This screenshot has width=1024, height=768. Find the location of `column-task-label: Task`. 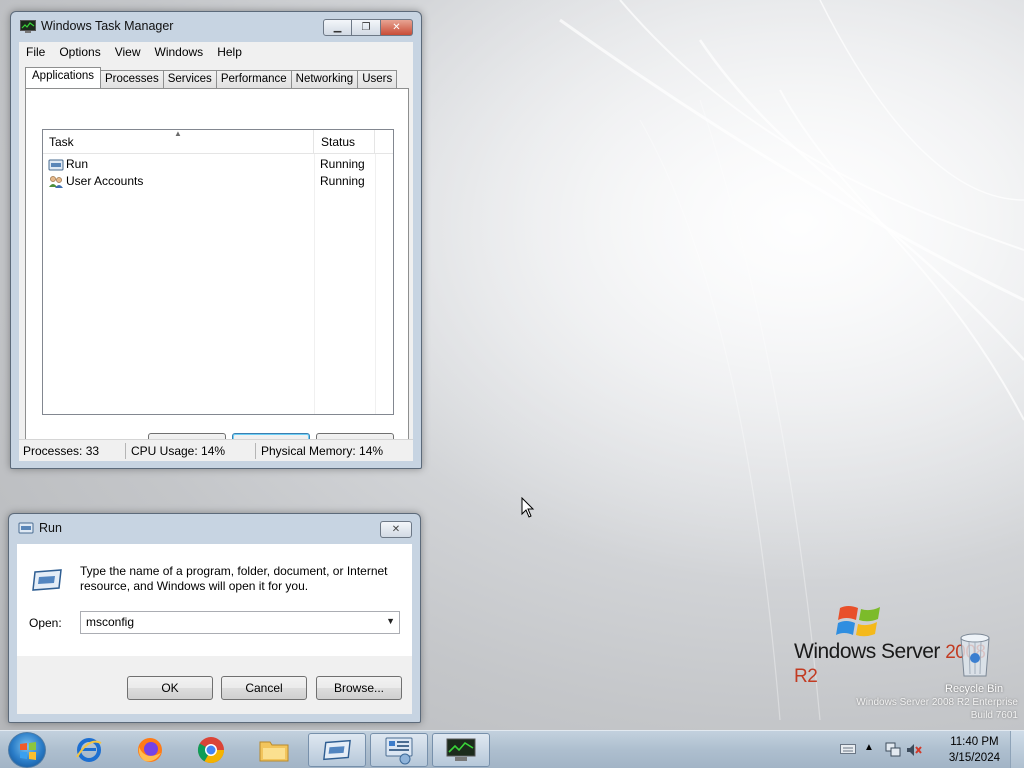

column-task-label: Task is located at coordinates (61, 142).